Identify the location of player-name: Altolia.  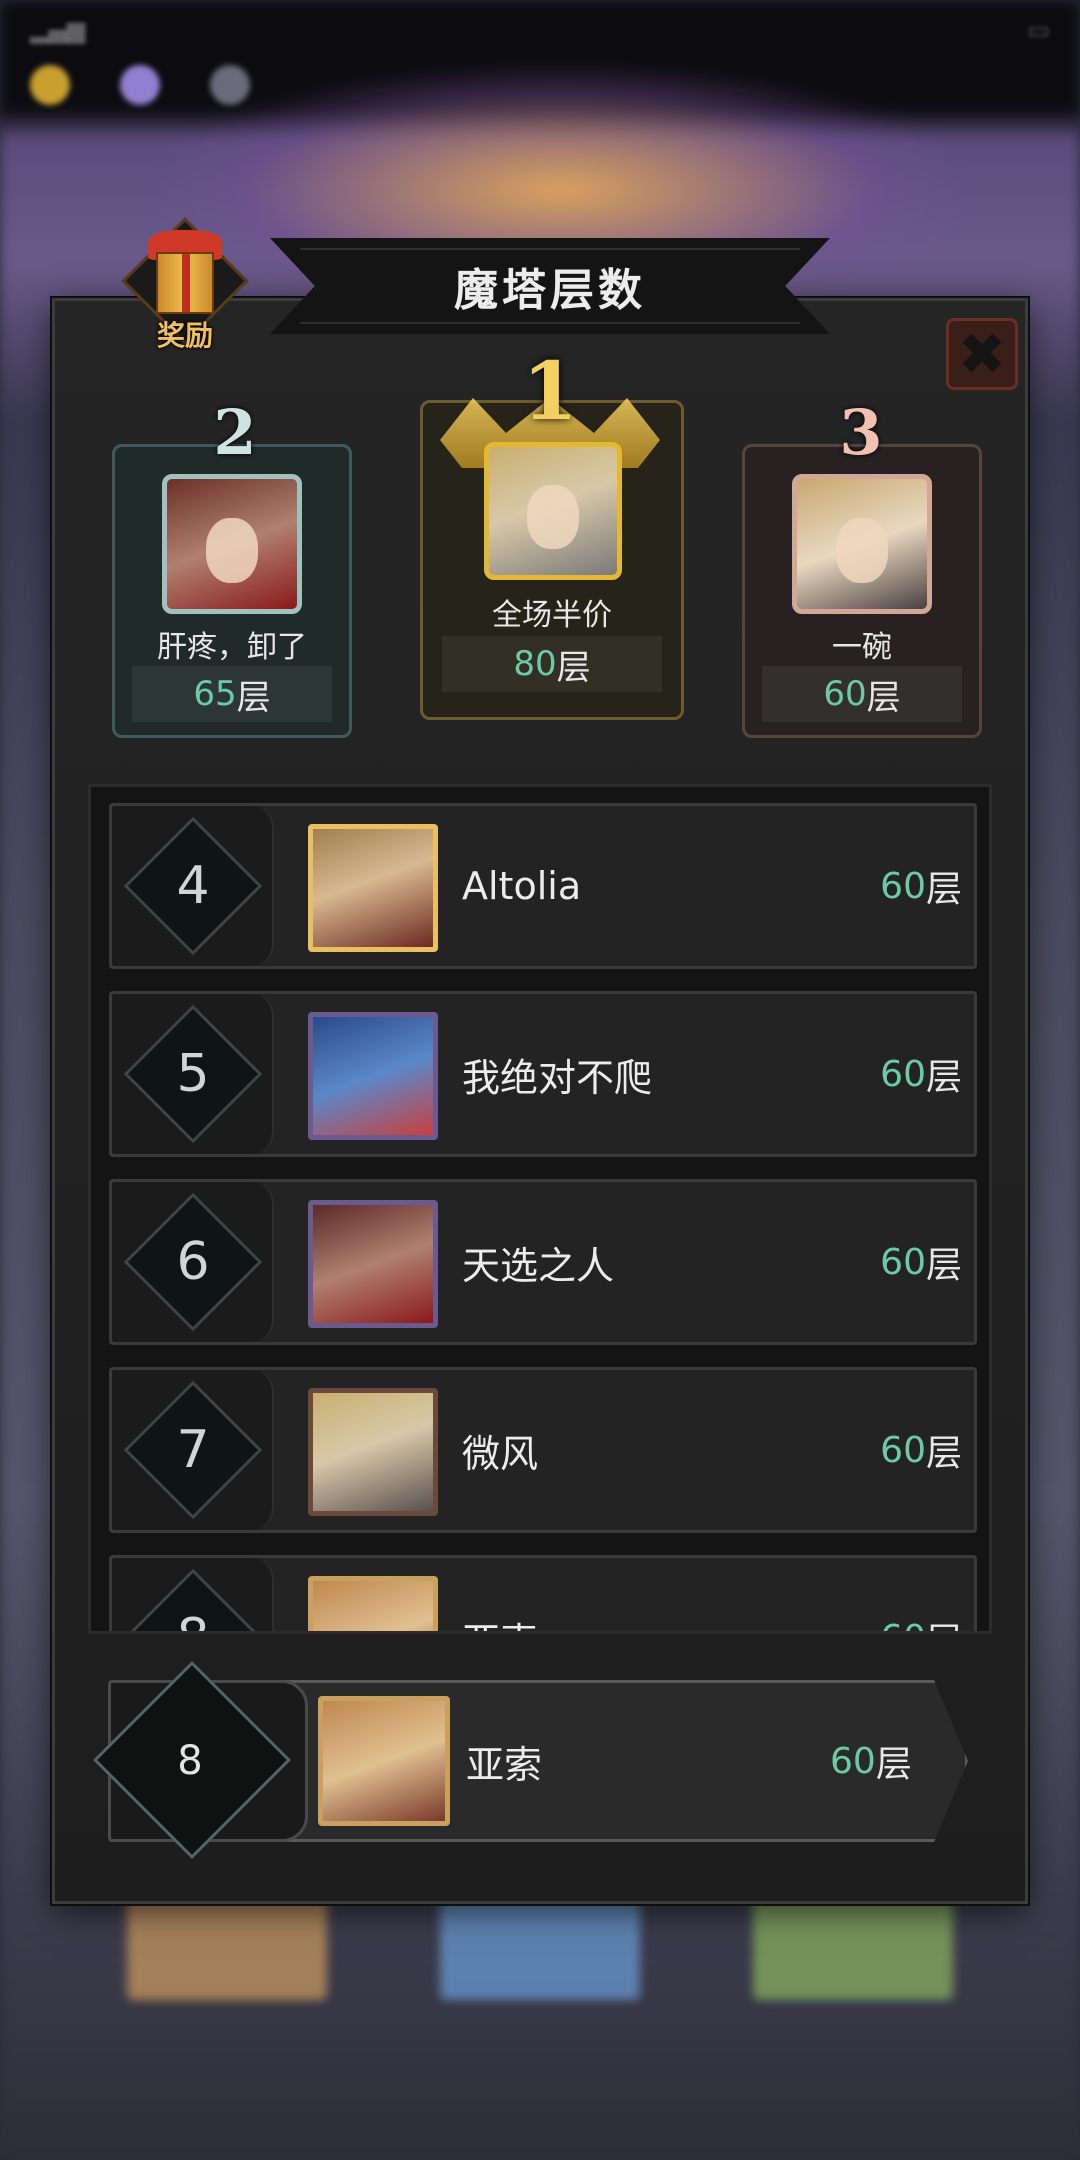
(522, 886).